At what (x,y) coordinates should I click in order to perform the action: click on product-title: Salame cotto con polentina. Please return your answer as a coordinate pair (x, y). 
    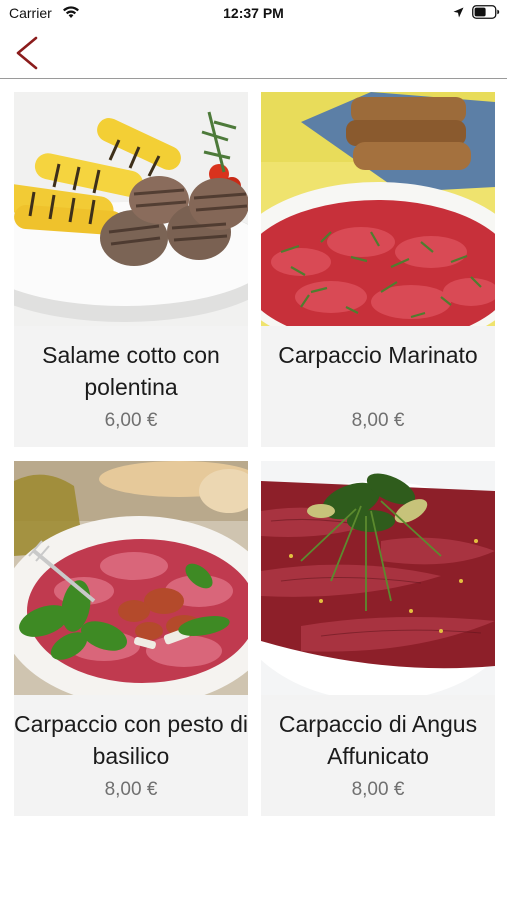
    Looking at the image, I should click on (131, 371).